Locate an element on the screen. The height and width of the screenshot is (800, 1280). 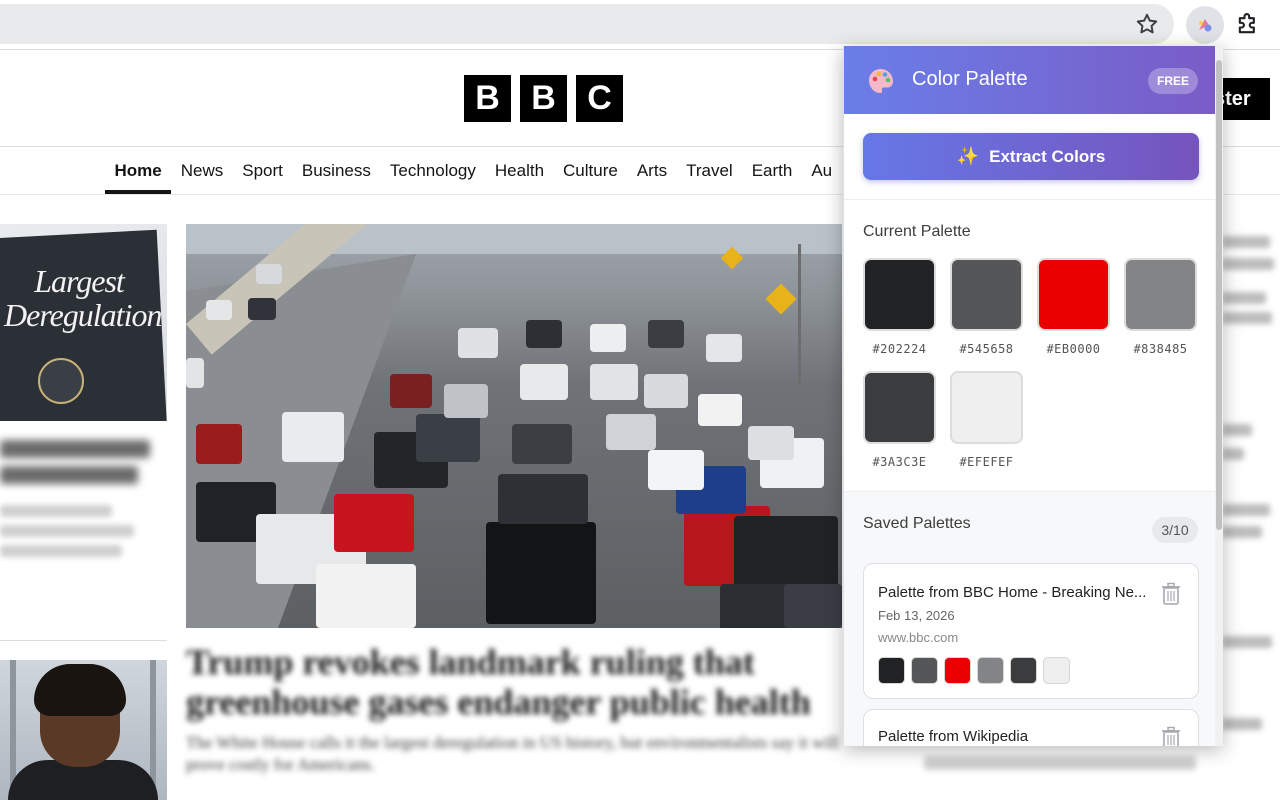
nav-item-sport: Sport is located at coordinates (263, 170).